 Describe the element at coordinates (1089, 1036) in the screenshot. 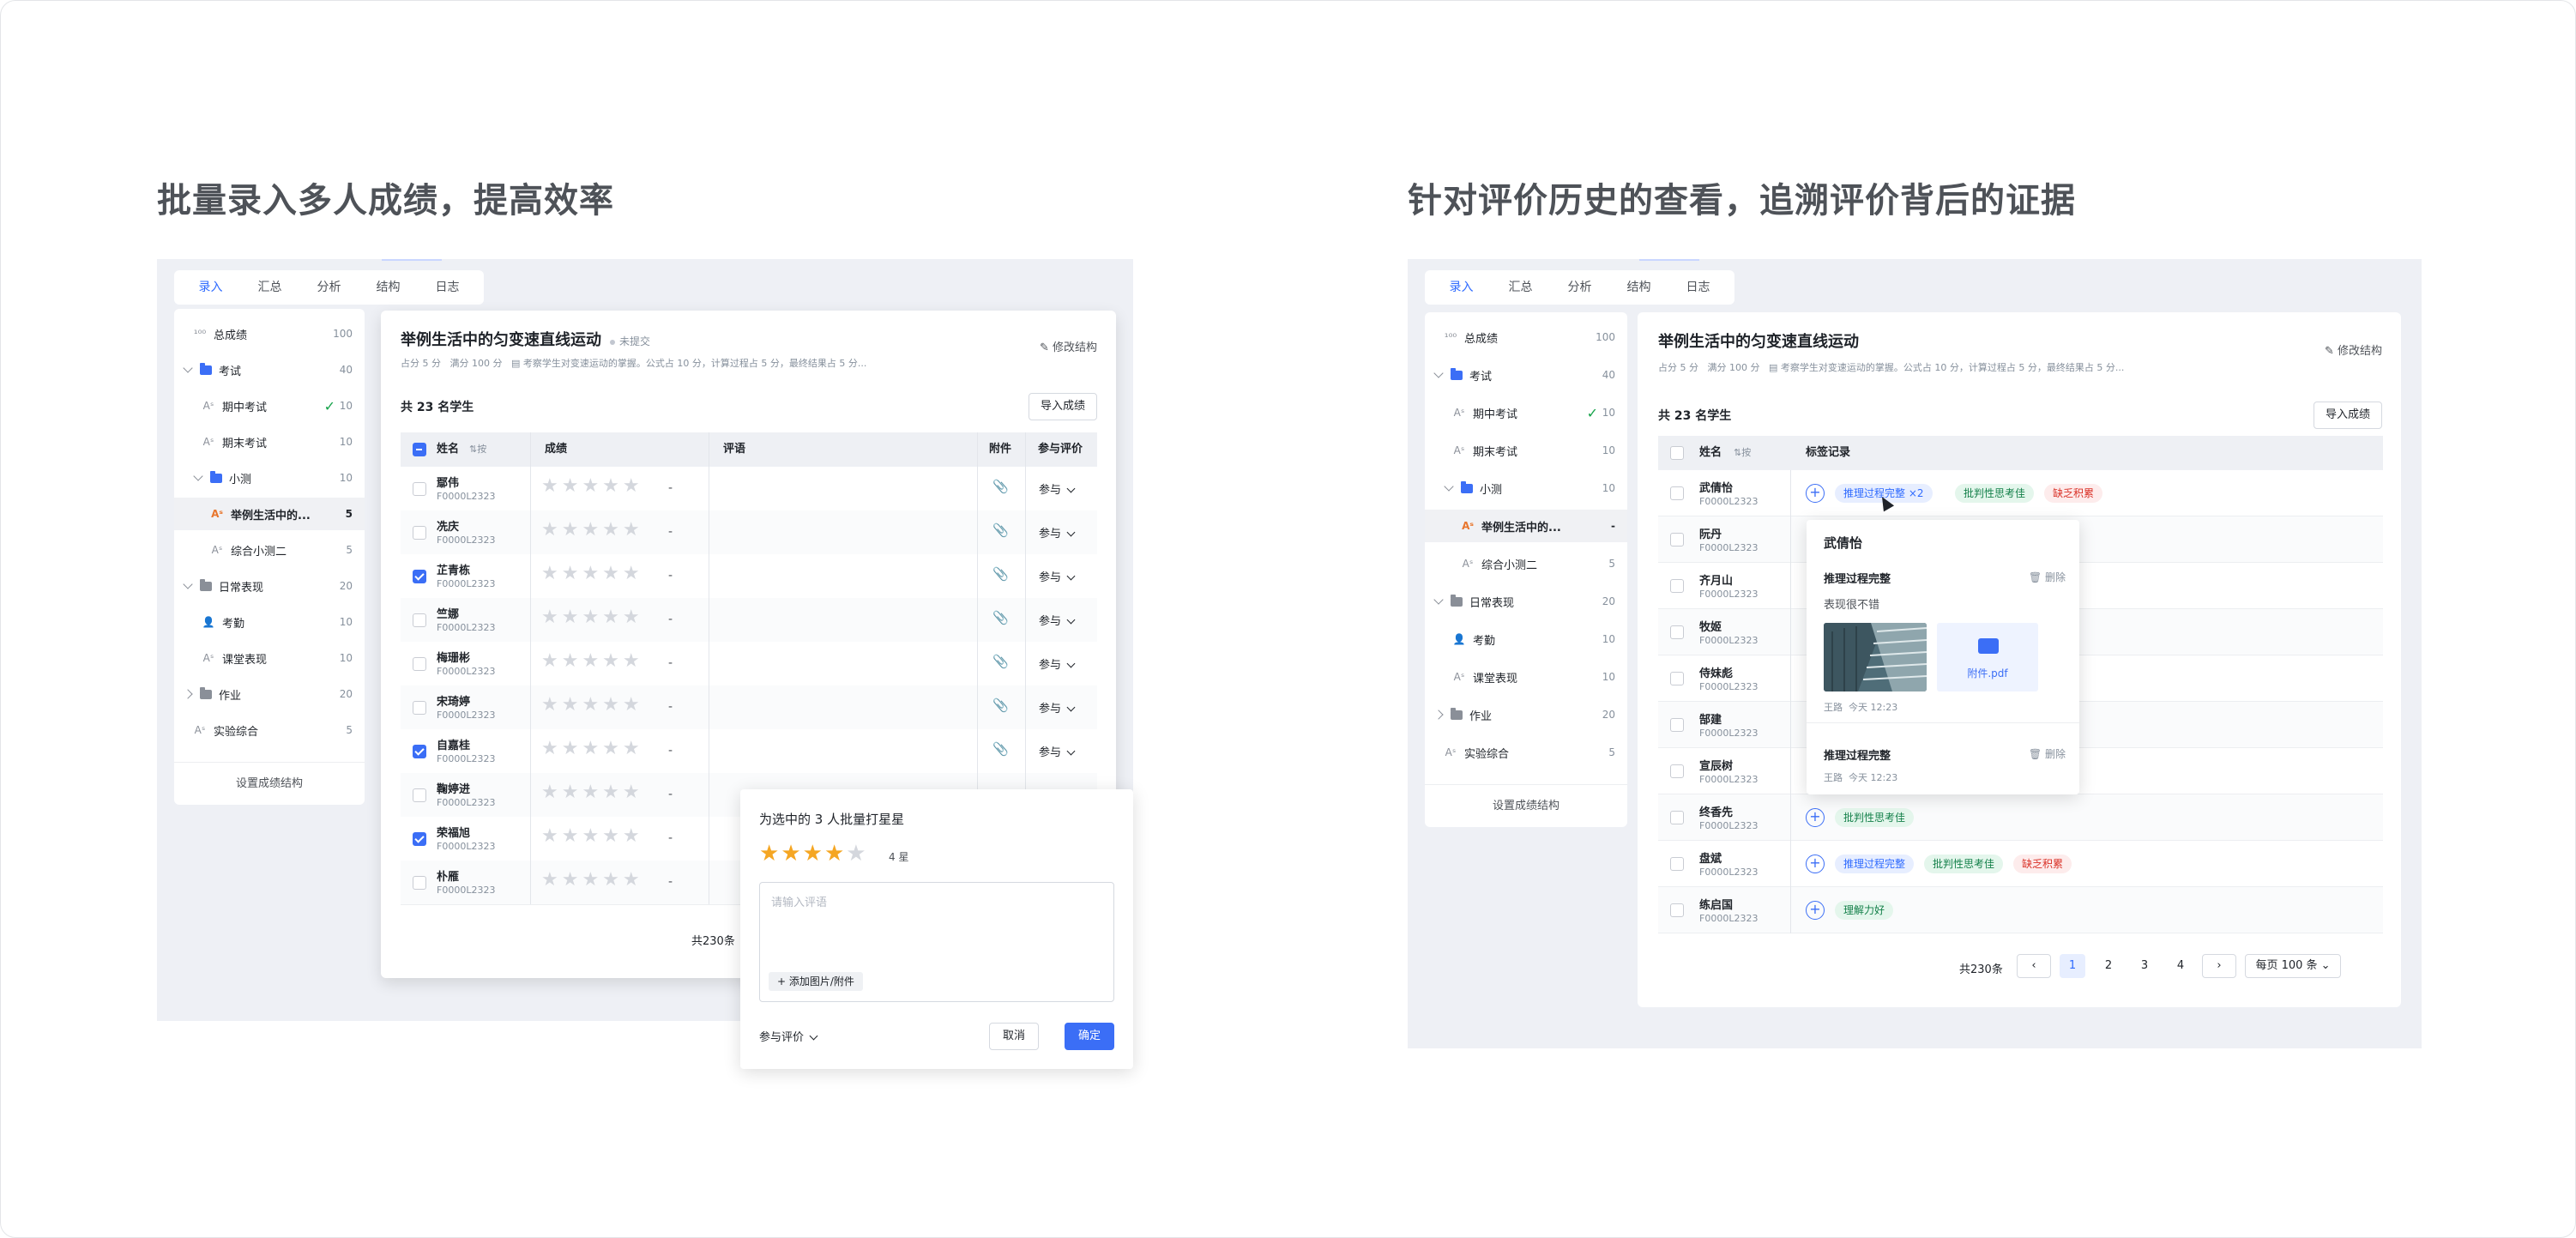

I see `confirm-button: 确定` at that location.